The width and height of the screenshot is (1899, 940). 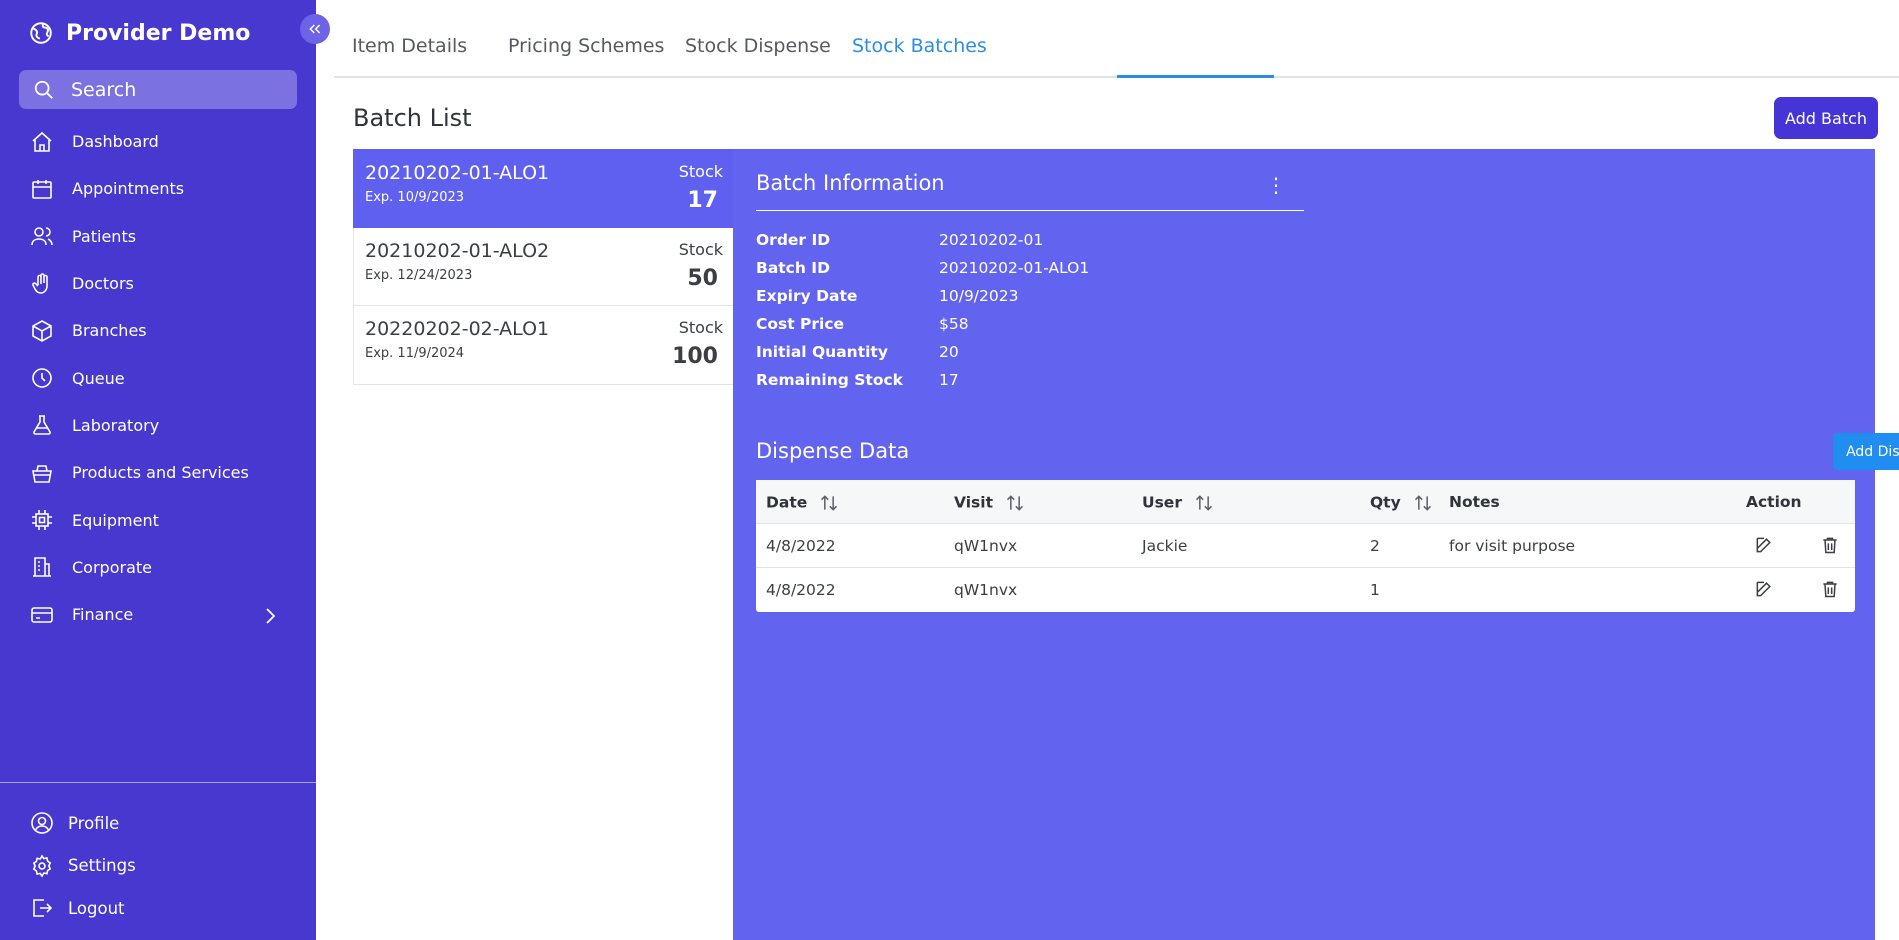 What do you see at coordinates (42, 473) in the screenshot?
I see `basket-icon` at bounding box center [42, 473].